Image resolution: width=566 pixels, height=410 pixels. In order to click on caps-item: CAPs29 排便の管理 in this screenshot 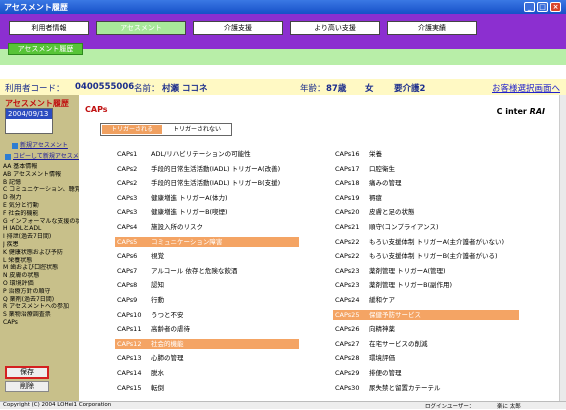, I will do `click(426, 373)`.